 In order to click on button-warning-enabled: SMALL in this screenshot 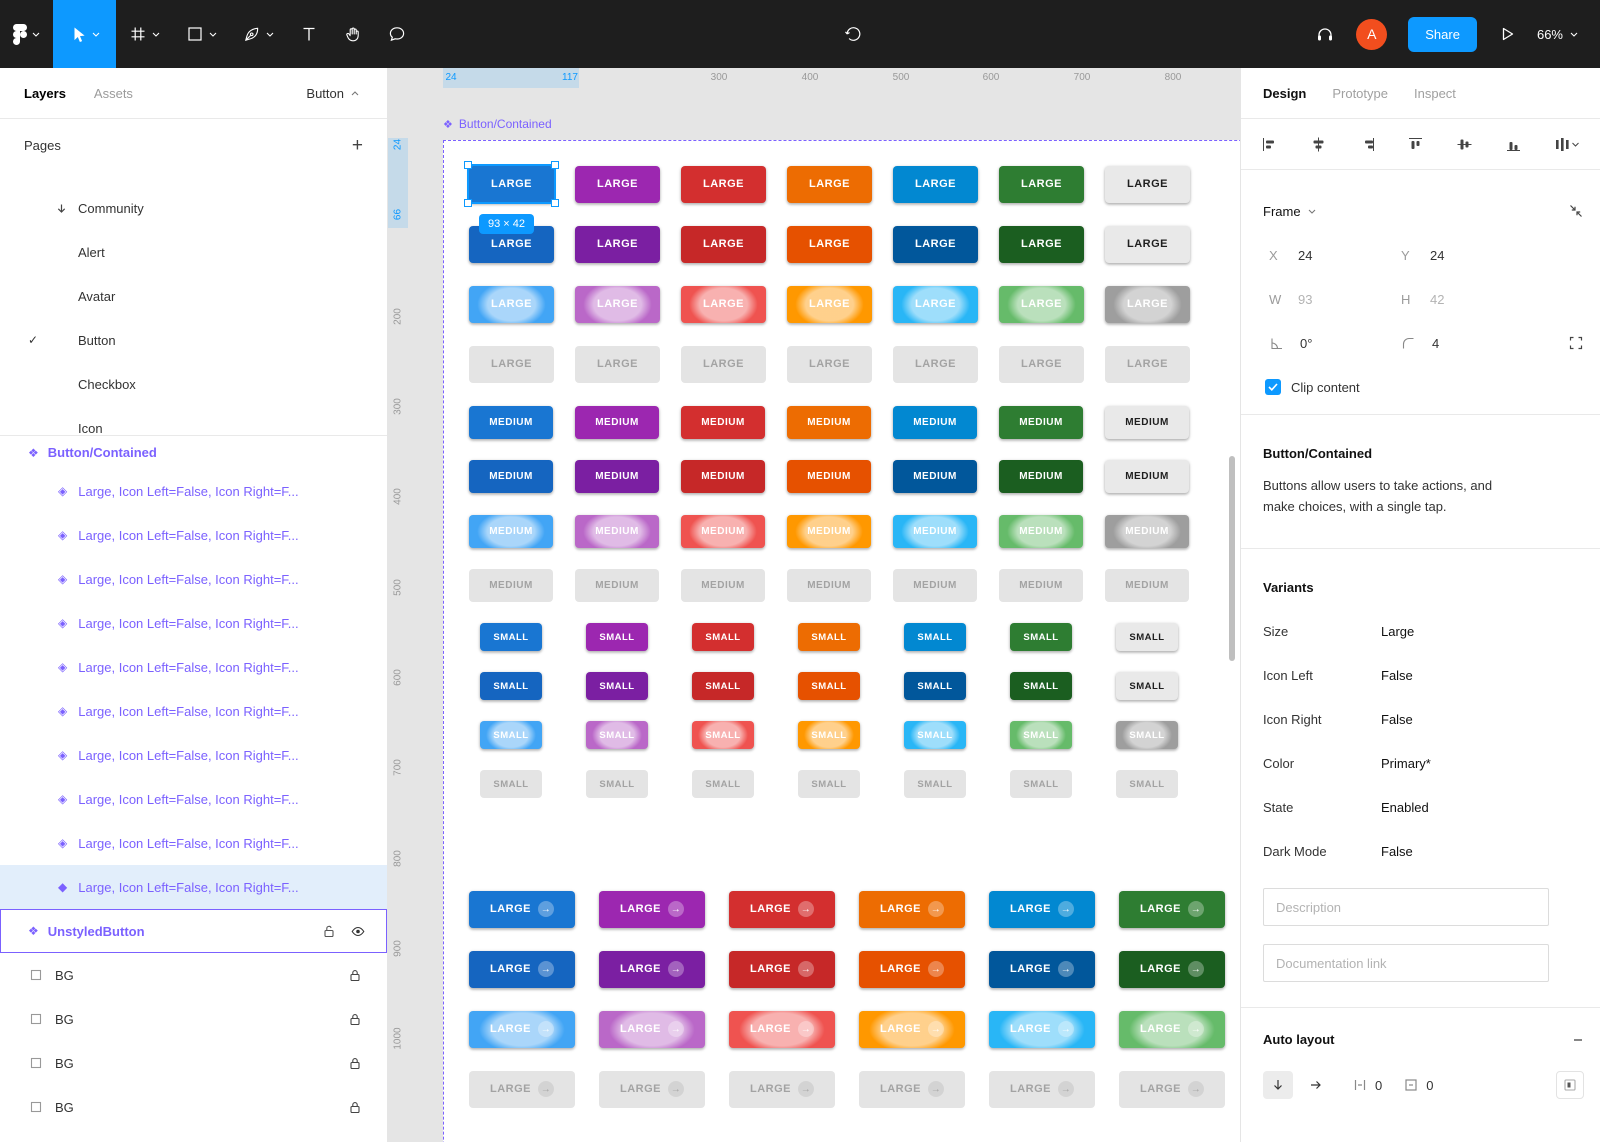, I will do `click(829, 637)`.